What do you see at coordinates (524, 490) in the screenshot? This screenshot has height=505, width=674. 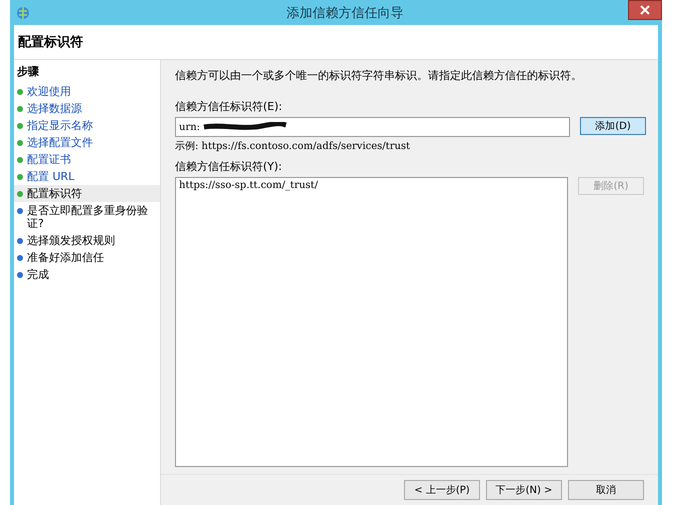 I see `wizard-button: 下一步(N) >` at bounding box center [524, 490].